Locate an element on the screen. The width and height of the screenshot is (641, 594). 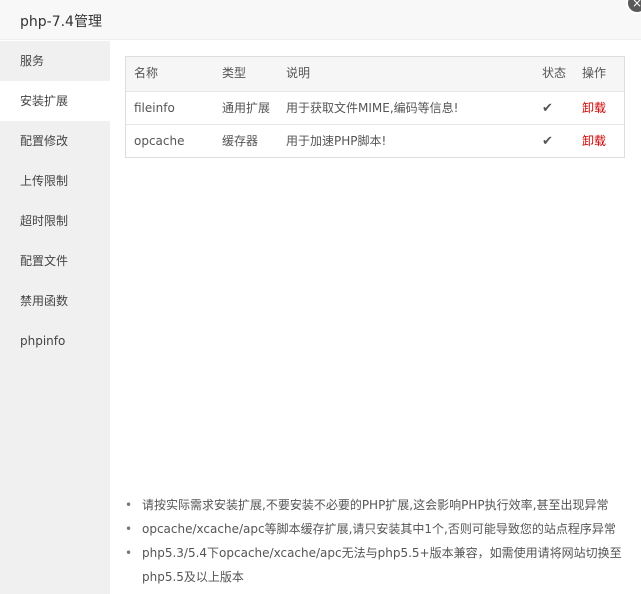
extension-description: 用于获取文件MIME,编码等信息! is located at coordinates (372, 108).